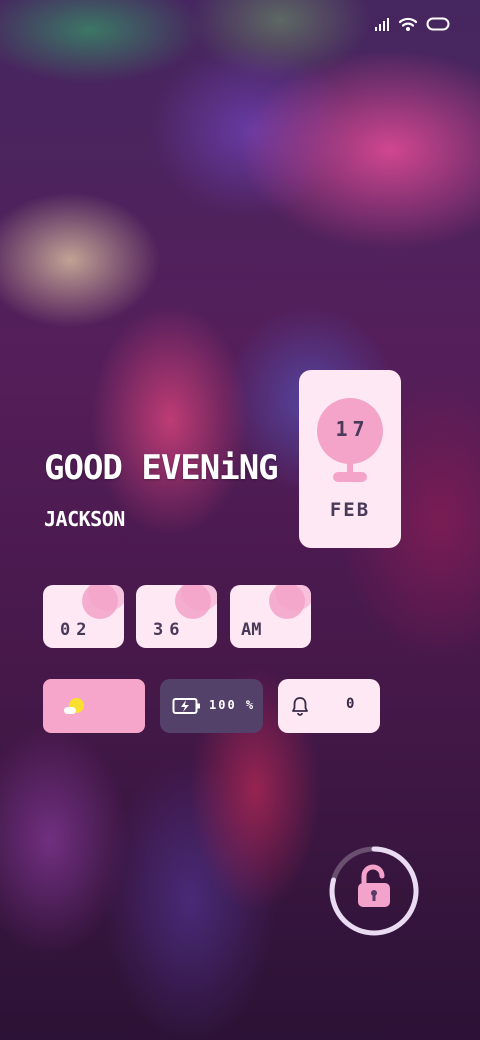 The image size is (480, 1040). Describe the element at coordinates (232, 705) in the screenshot. I see `battery-percent: 100 %` at that location.